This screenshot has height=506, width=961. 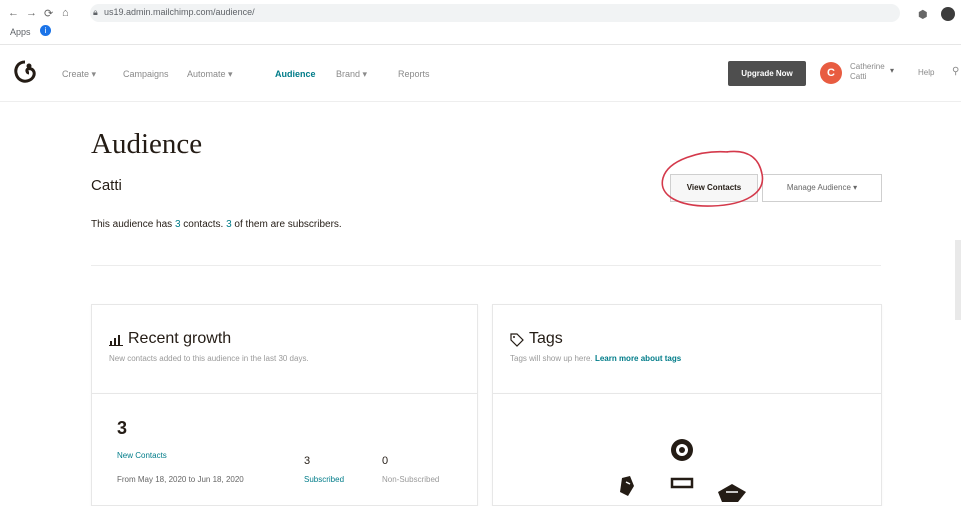 I want to click on account-name: Catherine Catti, so click(x=870, y=72).